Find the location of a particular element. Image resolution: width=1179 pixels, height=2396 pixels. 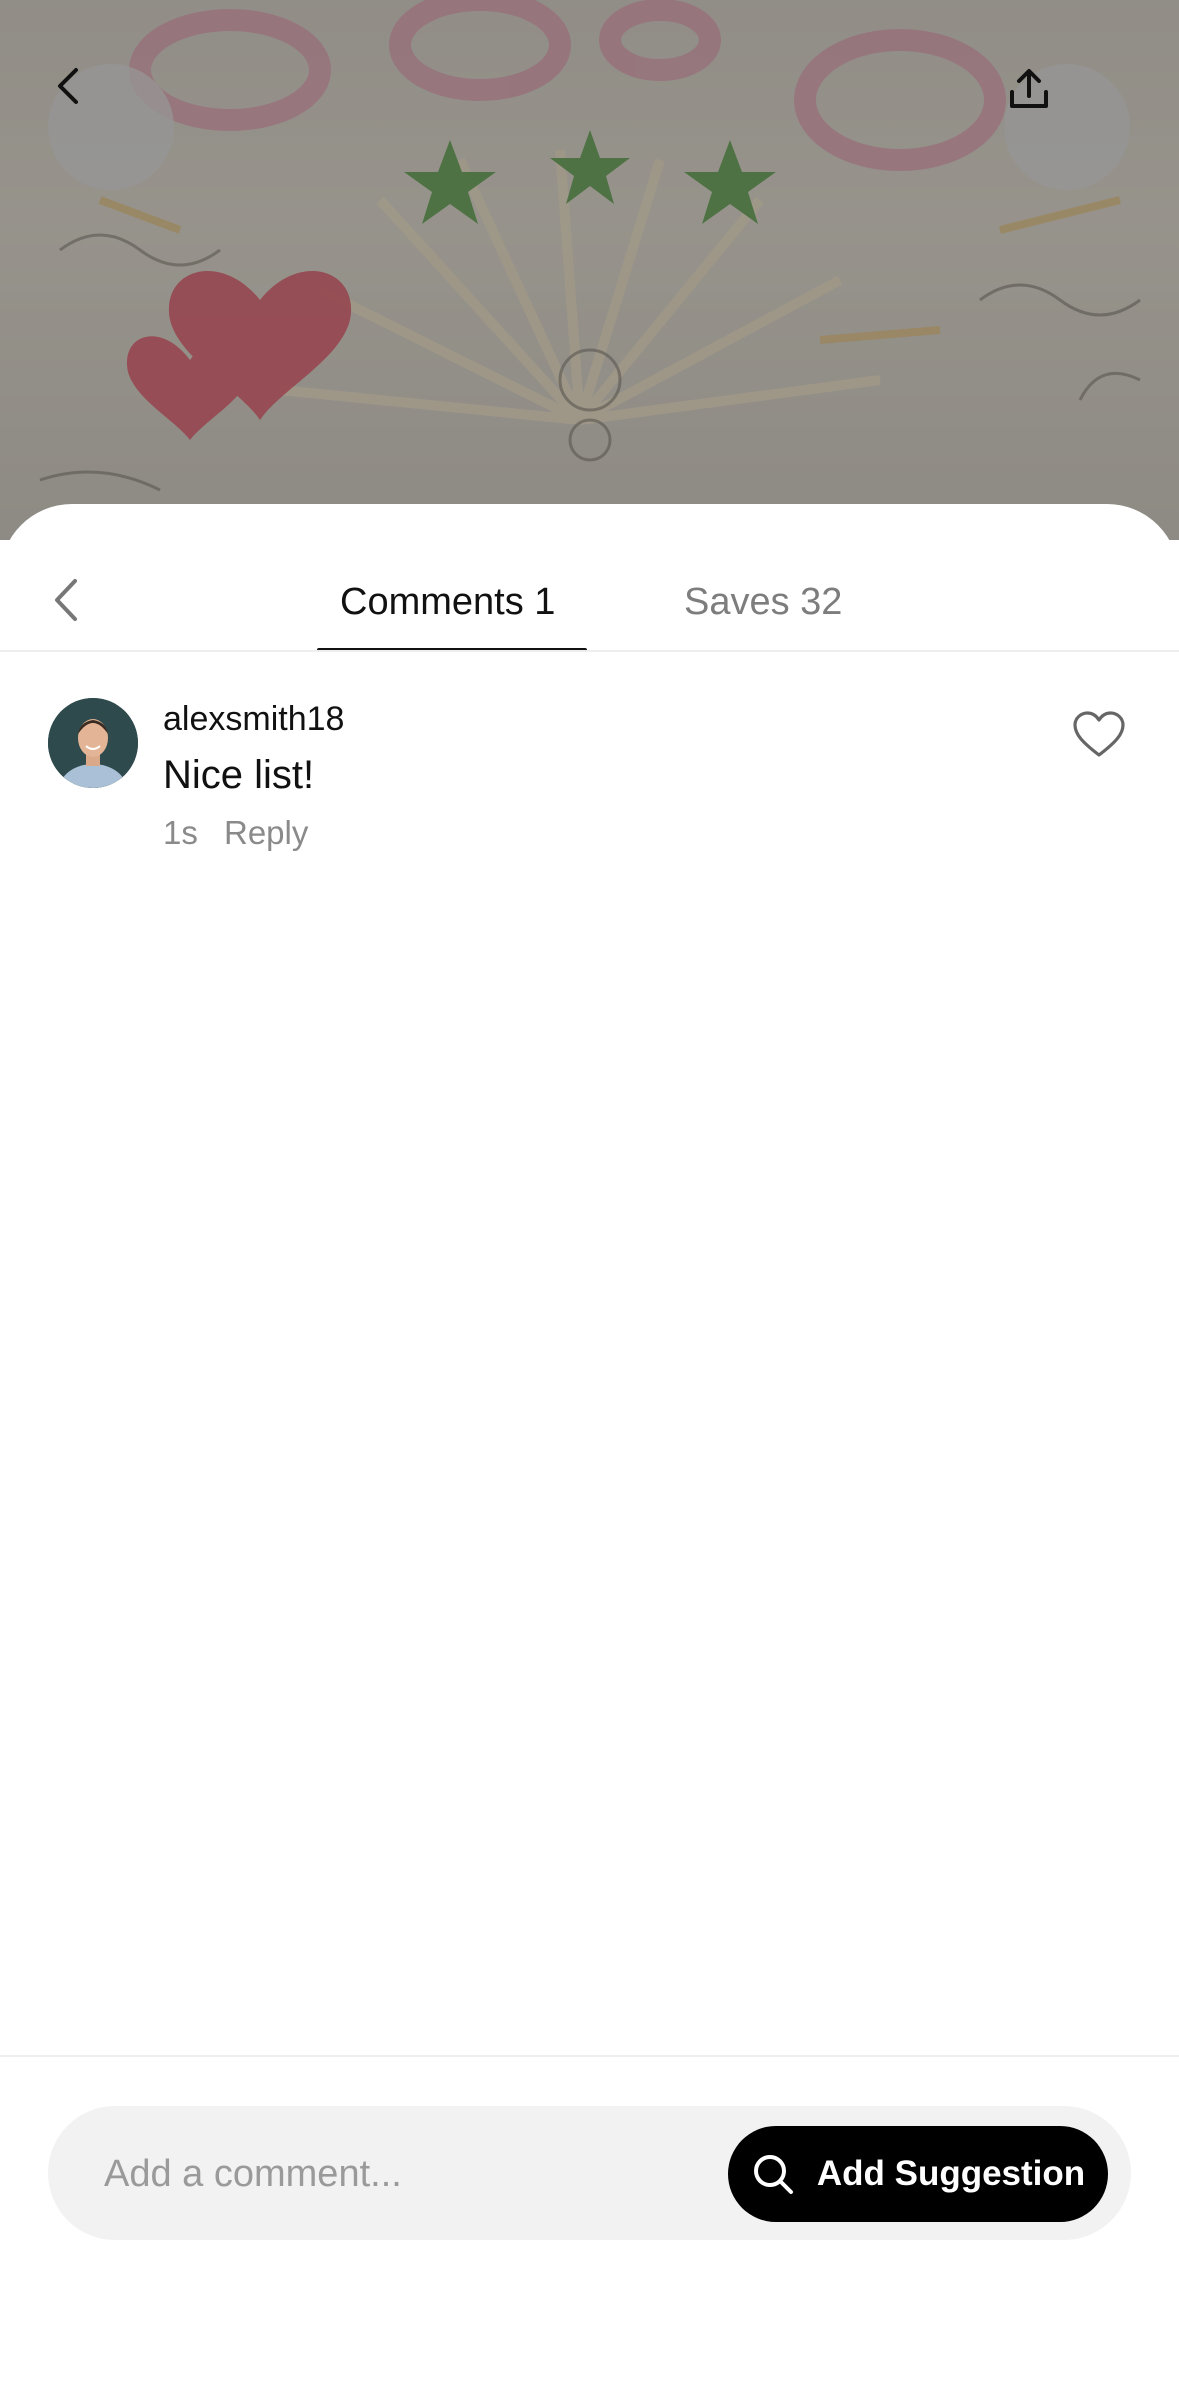

like-button is located at coordinates (1099, 735).